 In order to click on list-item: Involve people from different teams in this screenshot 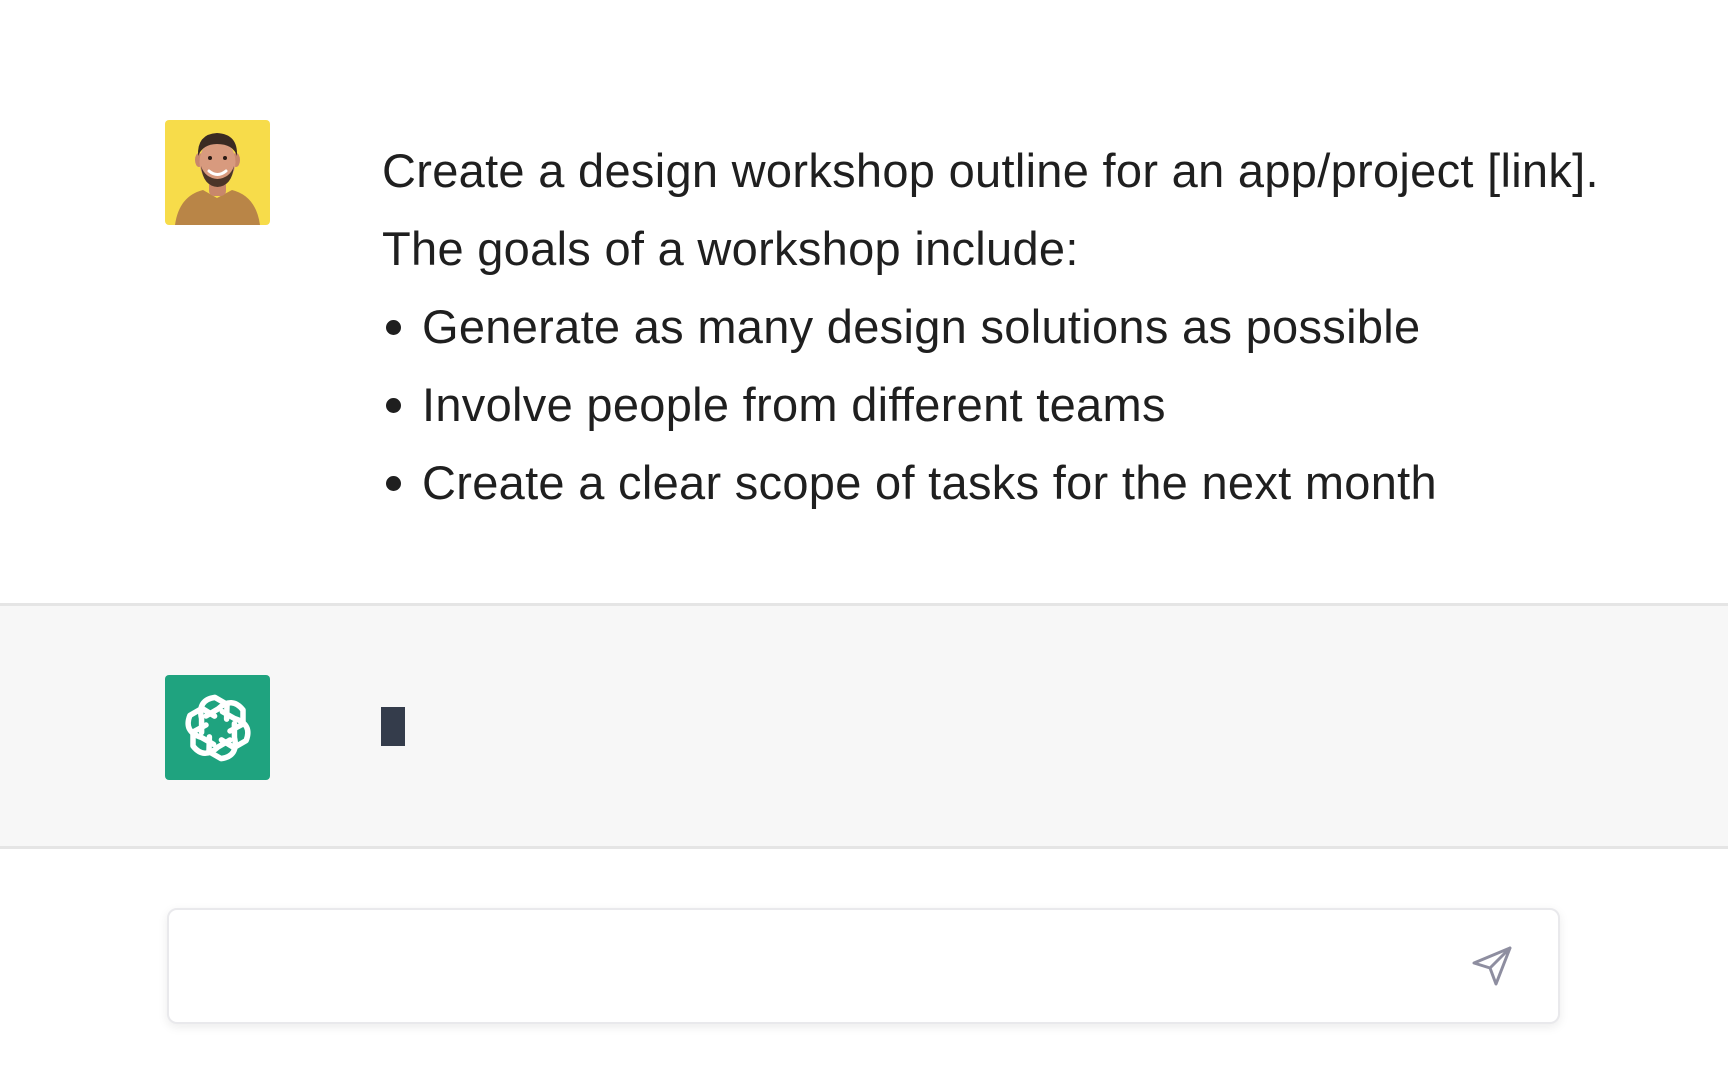, I will do `click(997, 405)`.